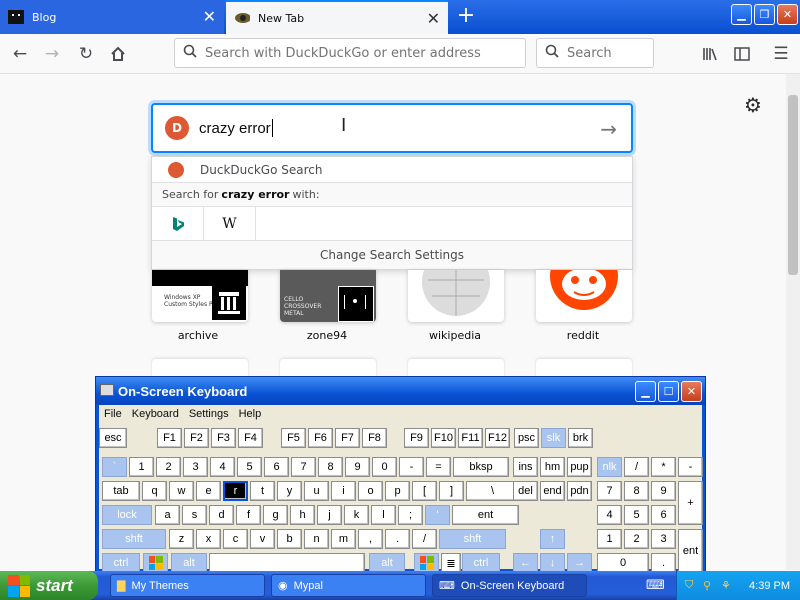  I want to click on key: 1, so click(609, 539).